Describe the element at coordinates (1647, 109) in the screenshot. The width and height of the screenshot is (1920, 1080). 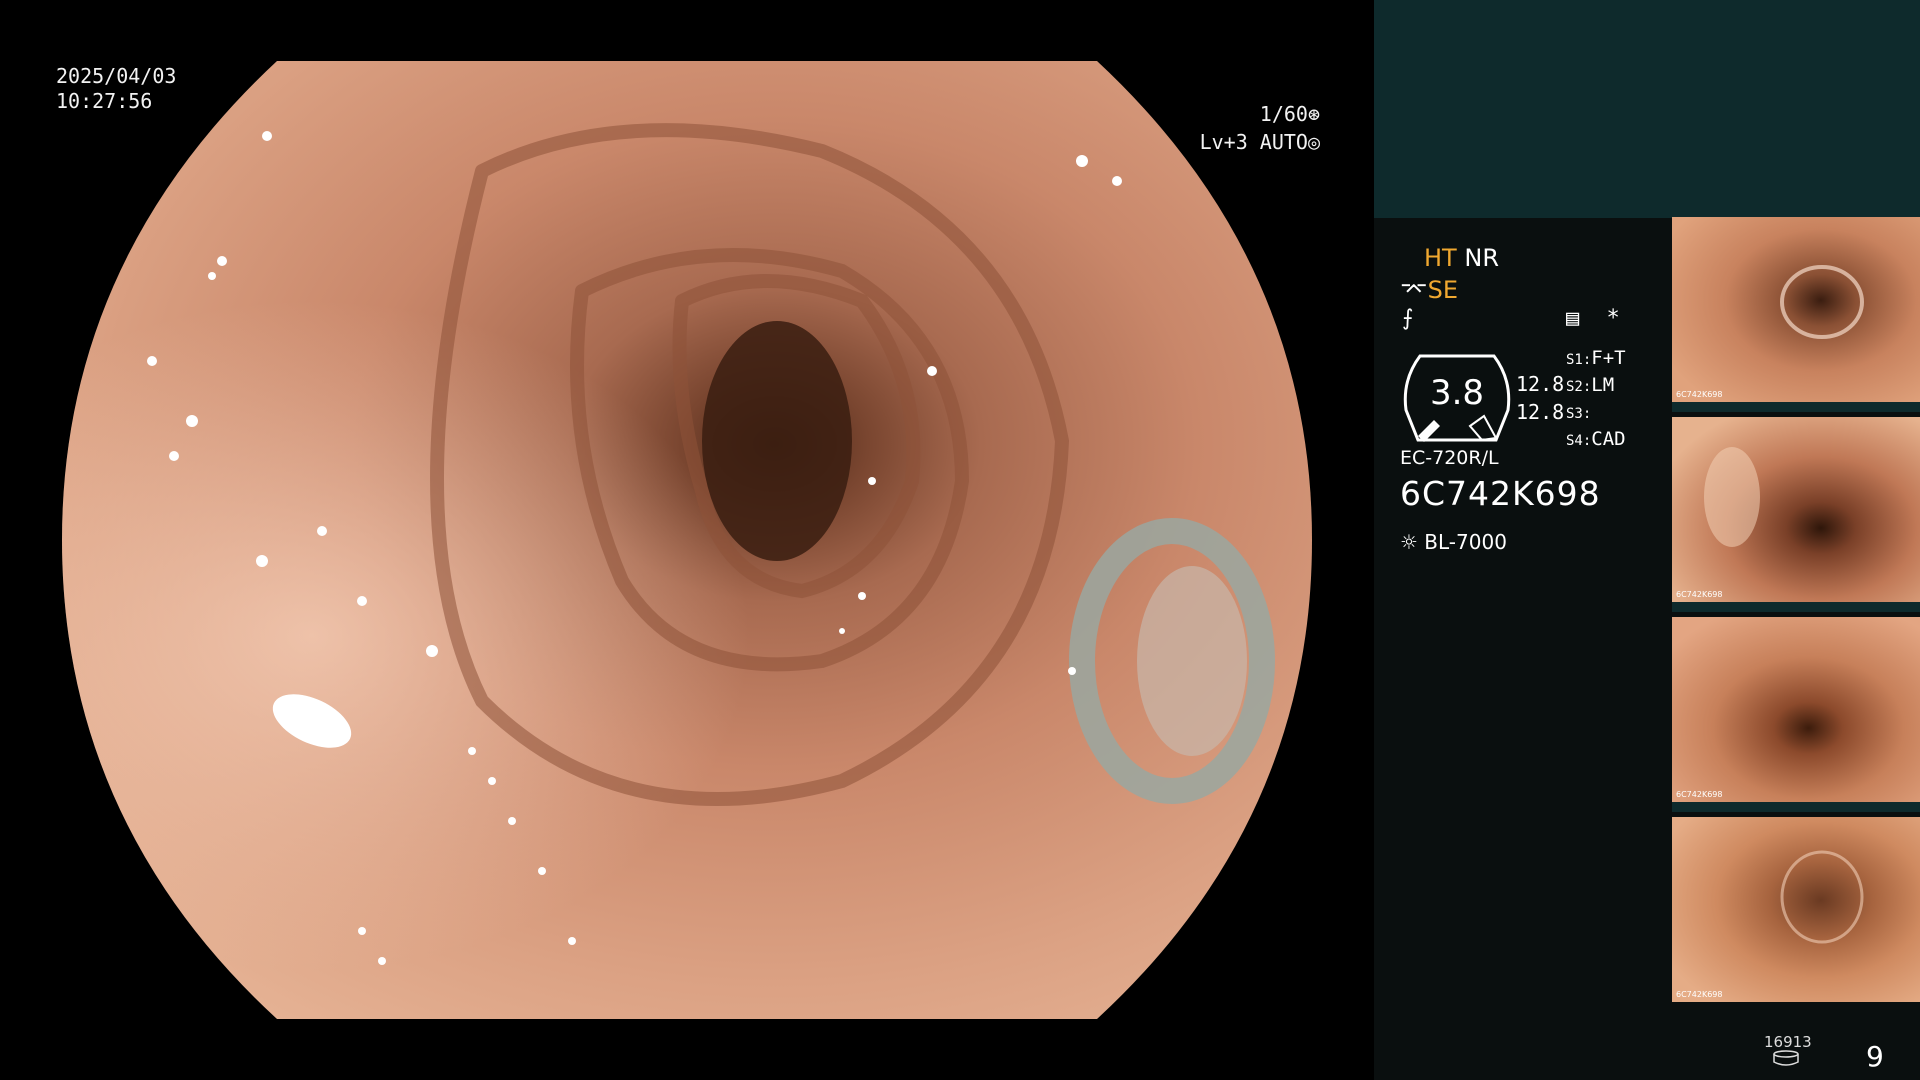
I see `panel-header-block` at that location.